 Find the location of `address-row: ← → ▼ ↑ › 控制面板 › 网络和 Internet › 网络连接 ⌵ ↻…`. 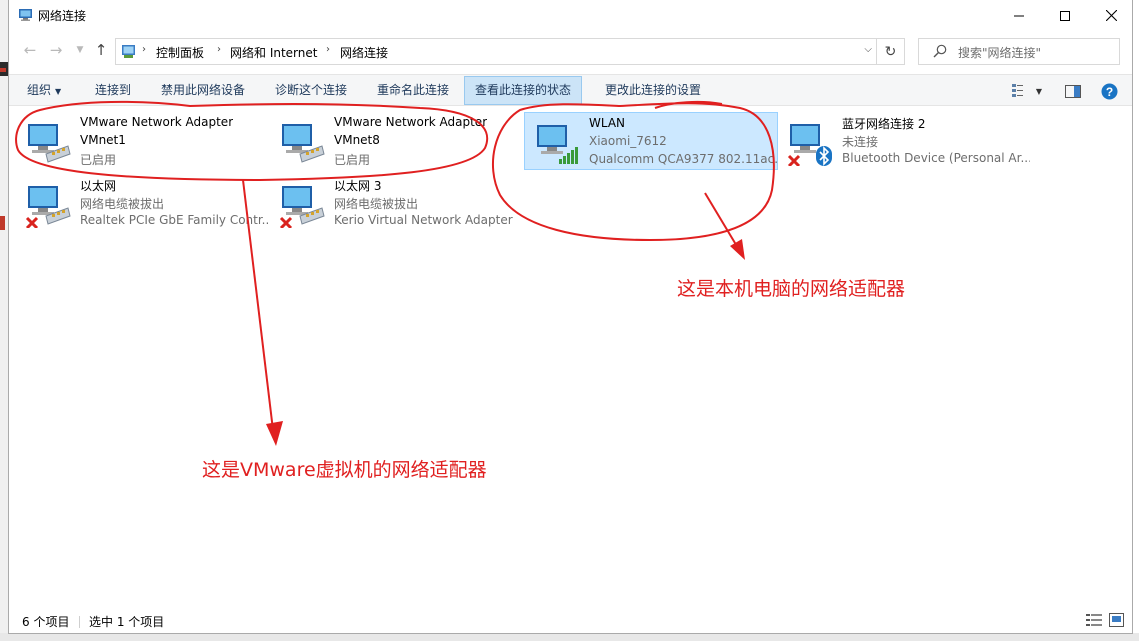

address-row: ← → ▼ ↑ › 控制面板 › 网络和 Internet › 网络连接 ⌵ ↻… is located at coordinates (570, 51).